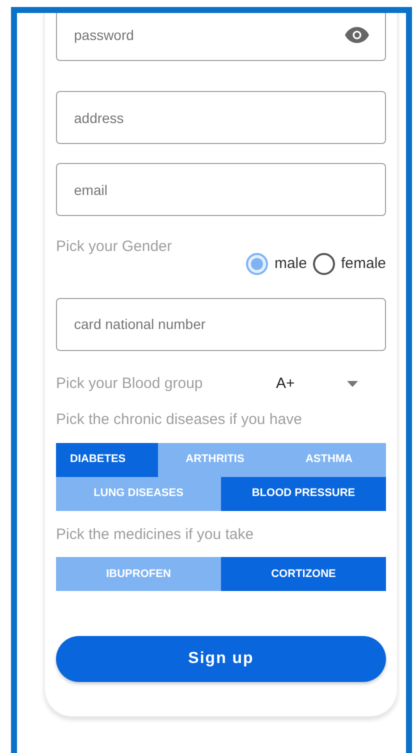 This screenshot has height=753, width=416. Describe the element at coordinates (130, 384) in the screenshot. I see `blood-group-label: Pick your Blood group` at that location.